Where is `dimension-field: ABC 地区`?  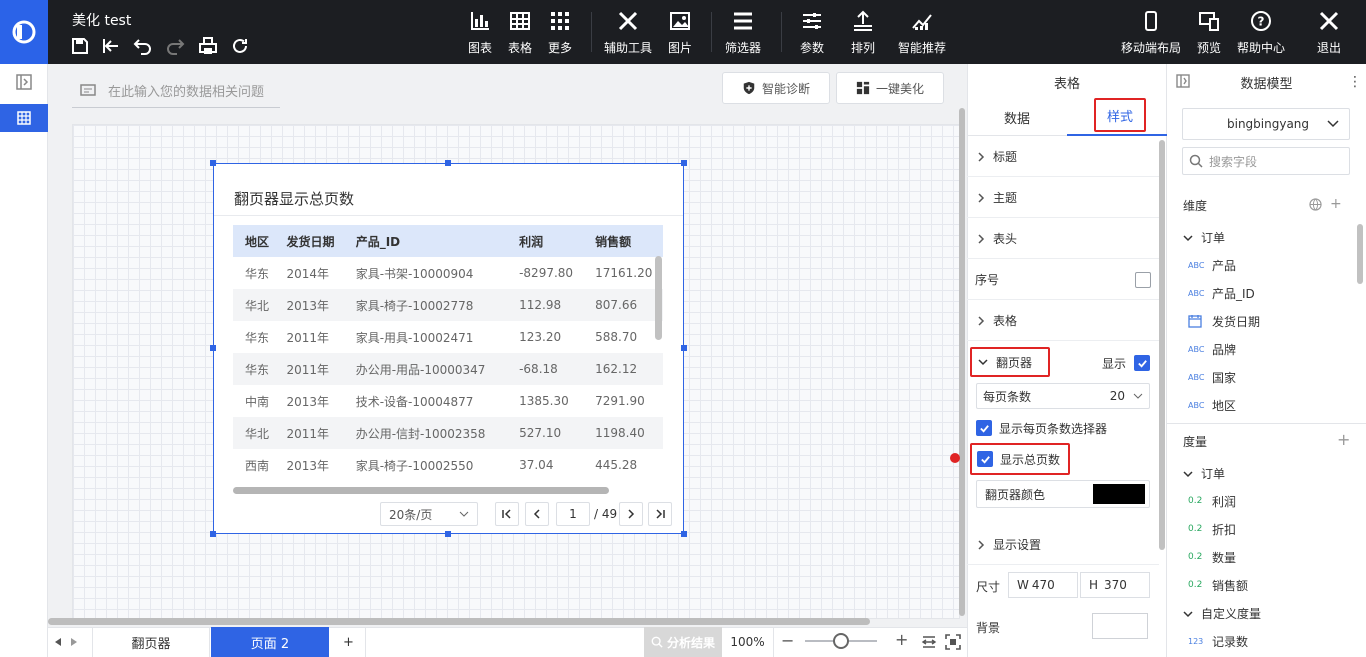
dimension-field: ABC 地区 is located at coordinates (1212, 405).